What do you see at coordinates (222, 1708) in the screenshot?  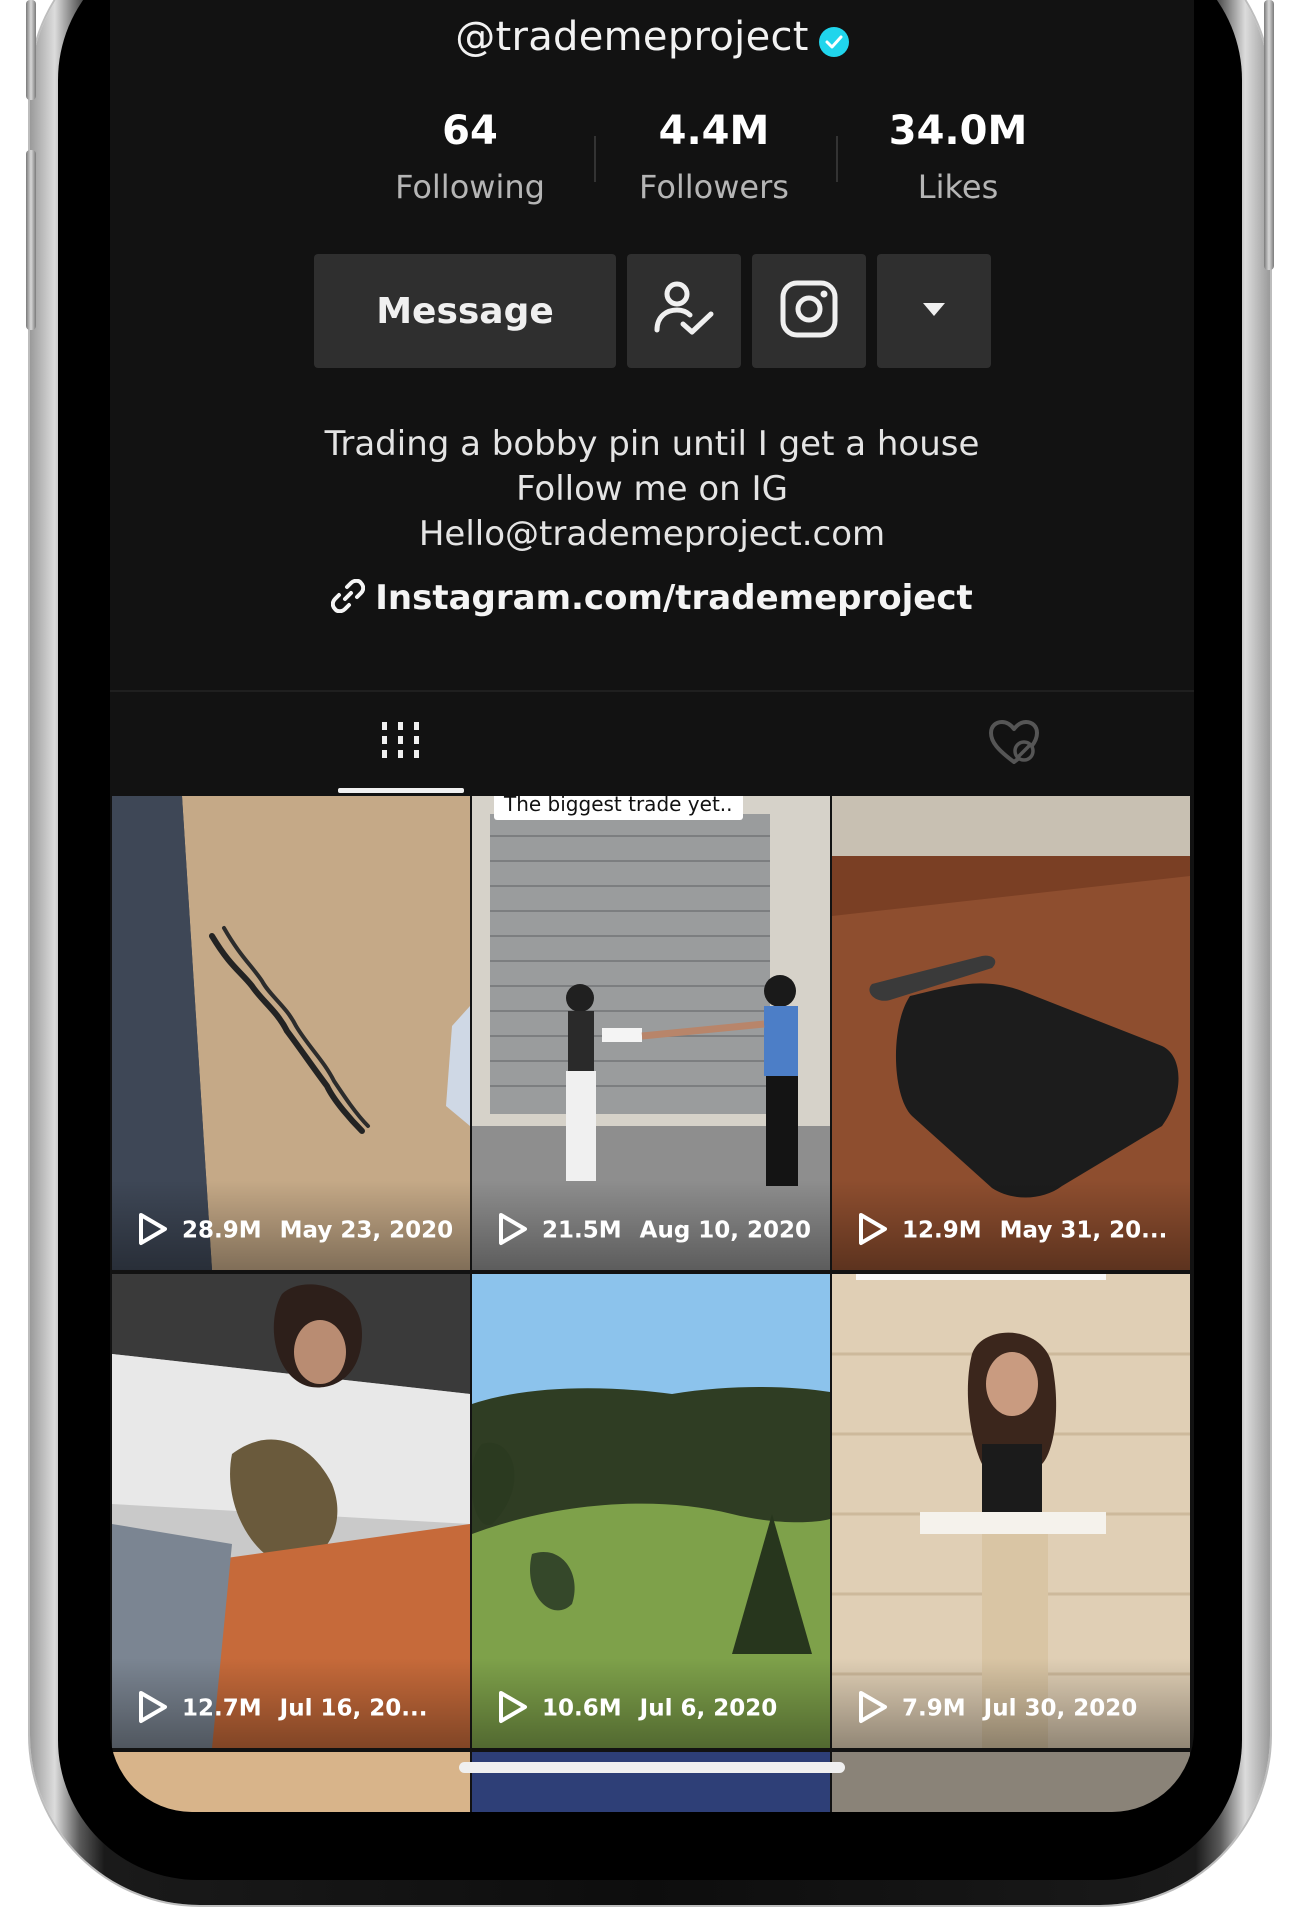 I see `view-count: 12.7M` at bounding box center [222, 1708].